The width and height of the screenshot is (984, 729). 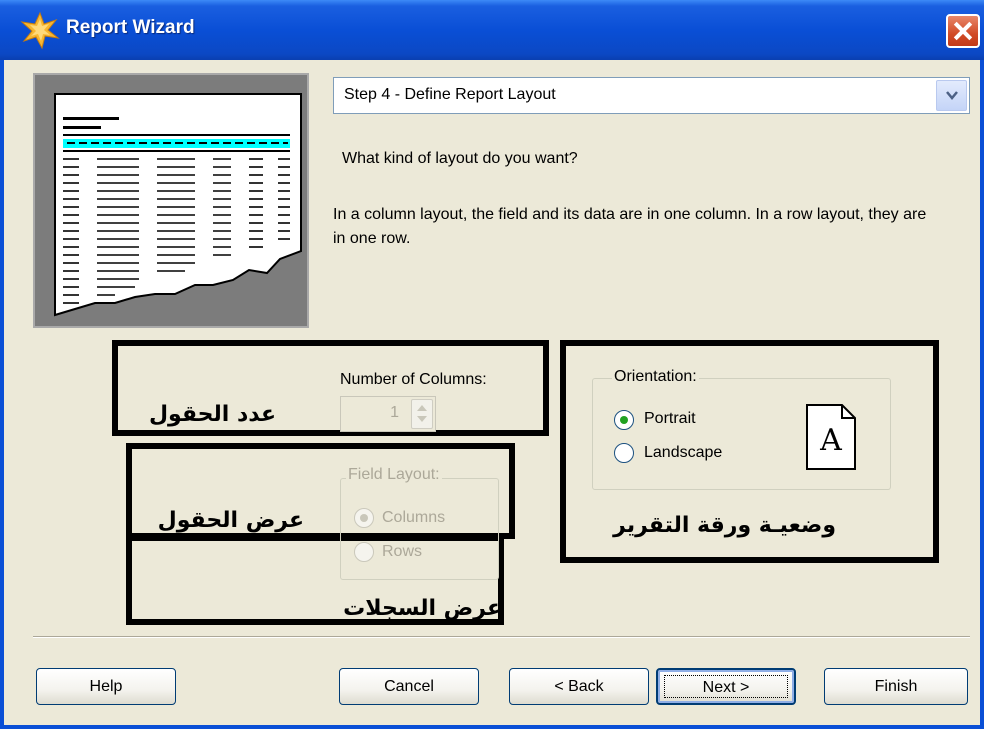 What do you see at coordinates (409, 686) in the screenshot?
I see `cancel-button: Cancel` at bounding box center [409, 686].